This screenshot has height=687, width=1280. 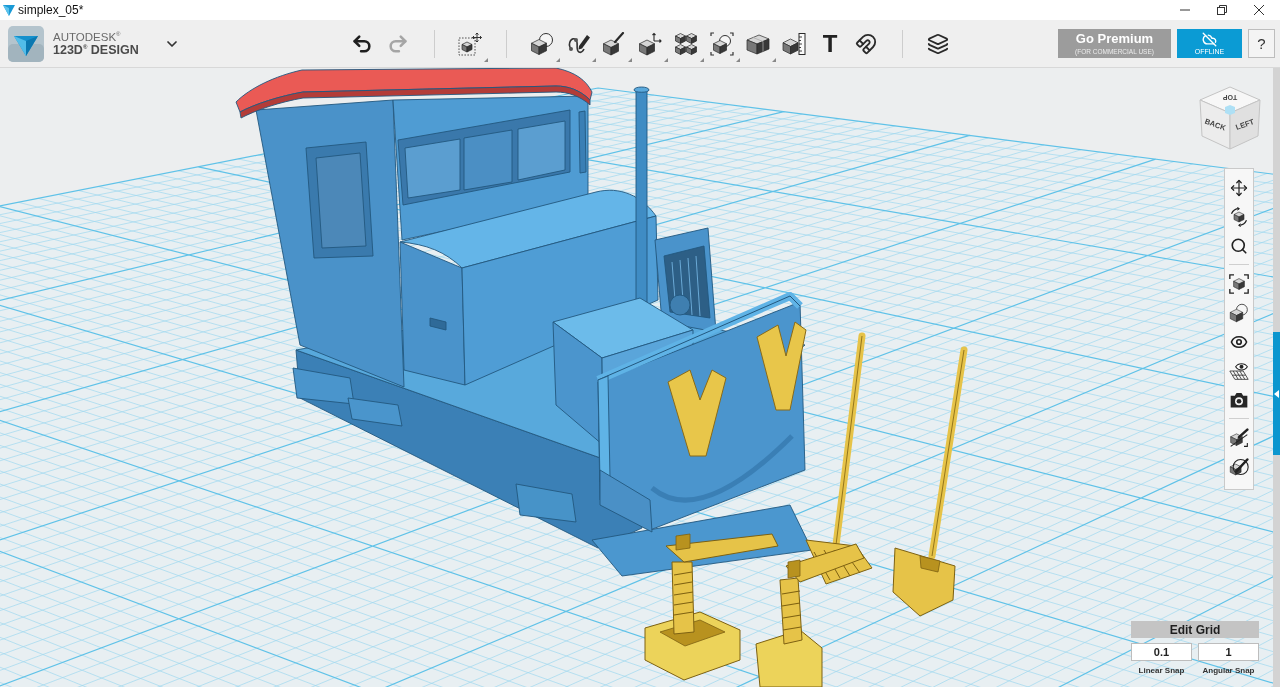 I want to click on cube-axes-icon, so click(x=650, y=43).